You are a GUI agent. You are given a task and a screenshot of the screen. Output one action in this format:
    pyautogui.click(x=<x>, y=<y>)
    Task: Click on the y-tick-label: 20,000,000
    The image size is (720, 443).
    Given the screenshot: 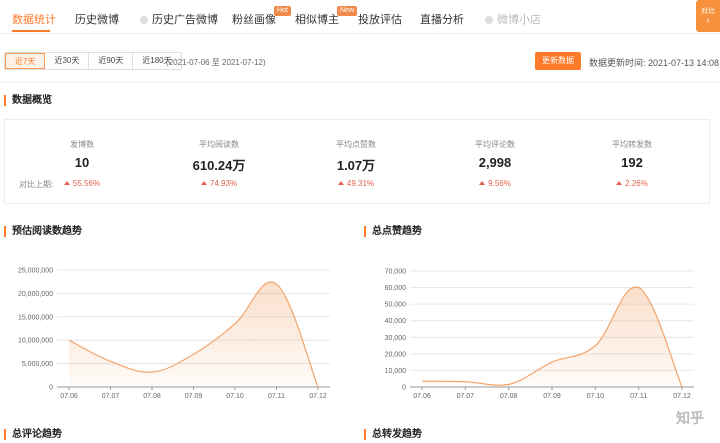 What is the action you would take?
    pyautogui.click(x=35, y=294)
    